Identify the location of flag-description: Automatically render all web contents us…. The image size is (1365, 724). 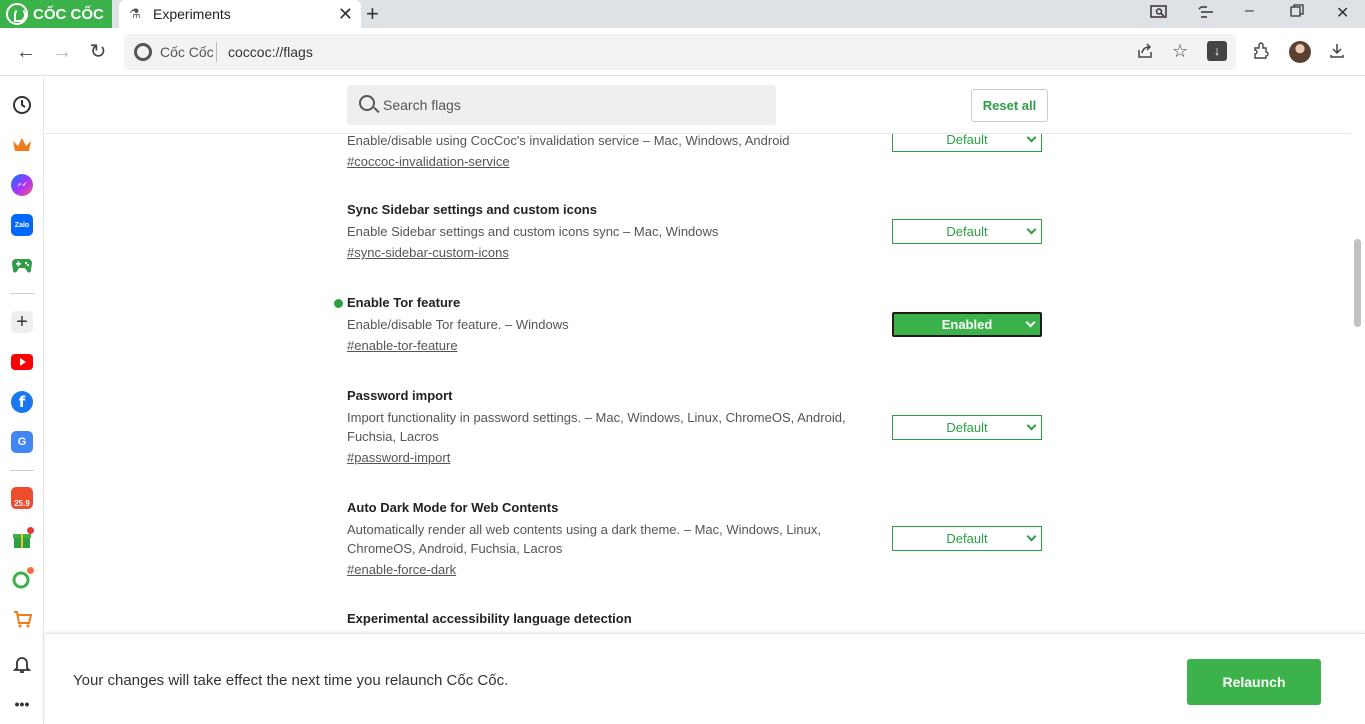
(584, 539).